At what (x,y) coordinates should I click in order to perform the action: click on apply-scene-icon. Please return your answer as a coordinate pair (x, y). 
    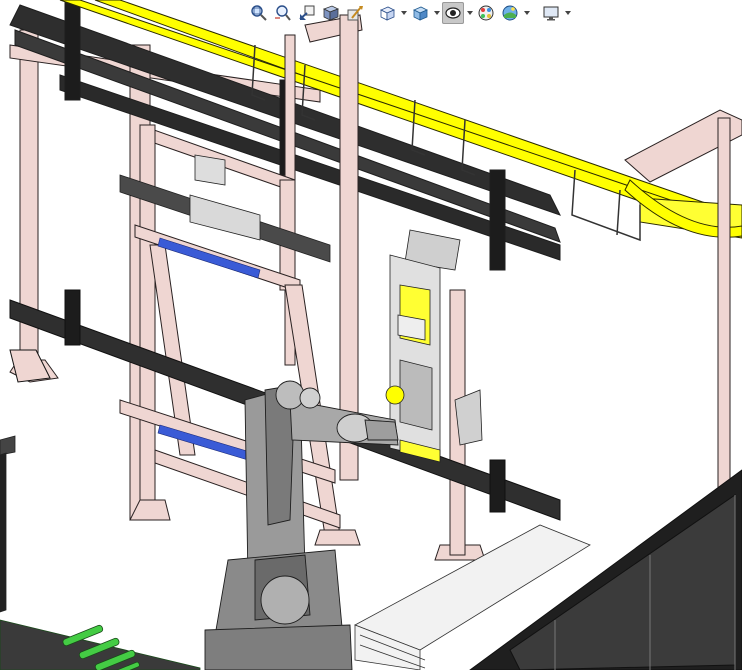
    Looking at the image, I should click on (510, 13).